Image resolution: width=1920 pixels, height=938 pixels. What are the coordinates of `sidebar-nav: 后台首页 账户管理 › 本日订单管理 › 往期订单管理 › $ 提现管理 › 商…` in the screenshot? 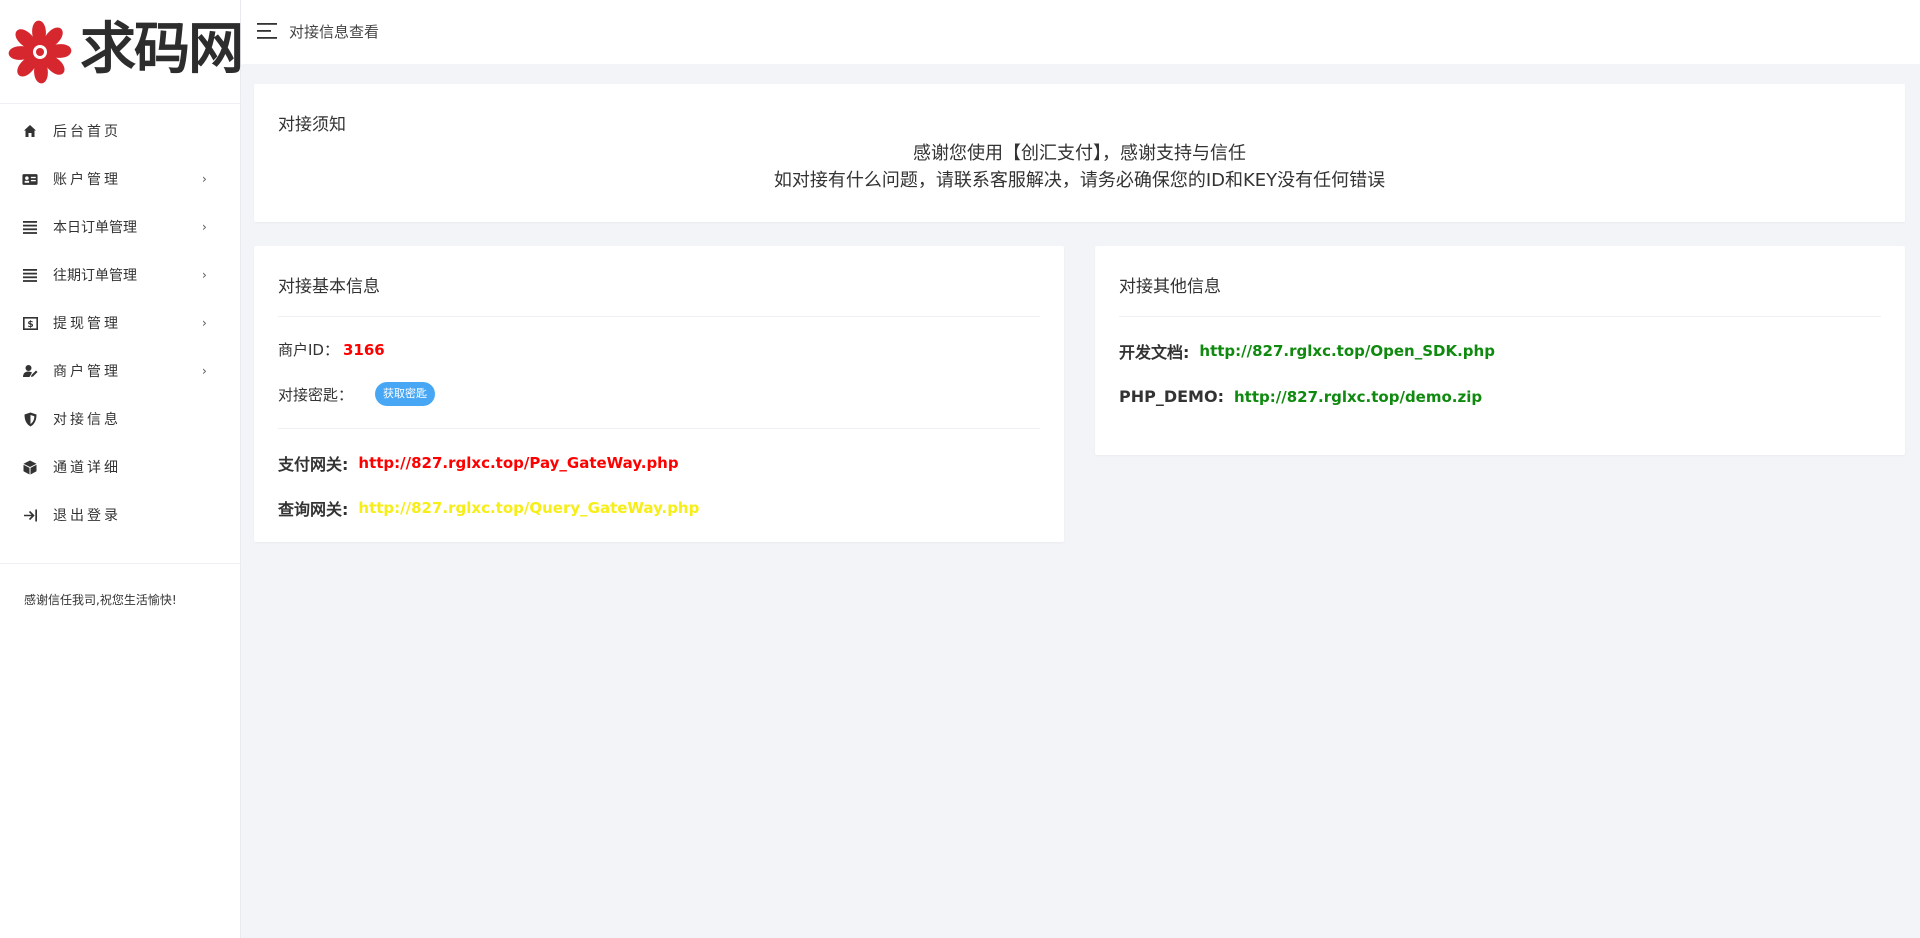 It's located at (120, 323).